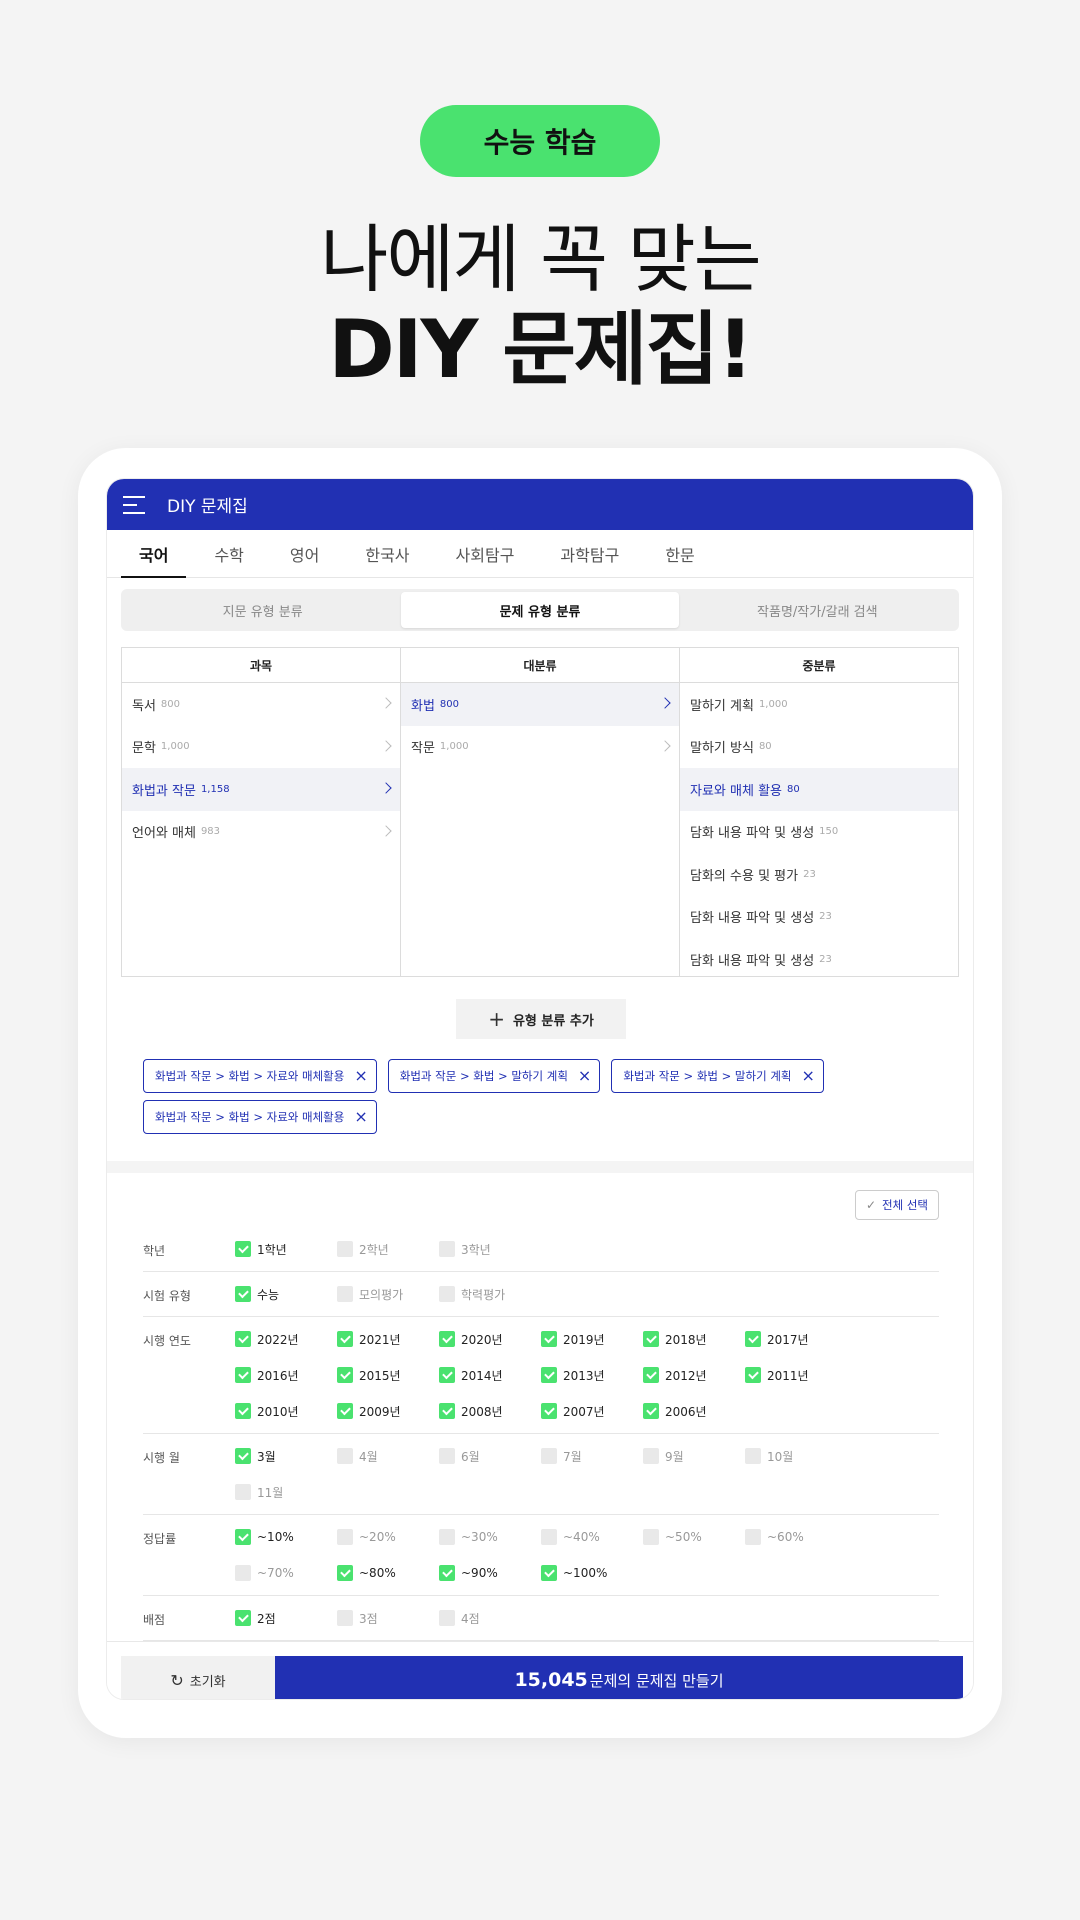 Image resolution: width=1080 pixels, height=1920 pixels. I want to click on filter-checkbox: 2019년, so click(592, 1339).